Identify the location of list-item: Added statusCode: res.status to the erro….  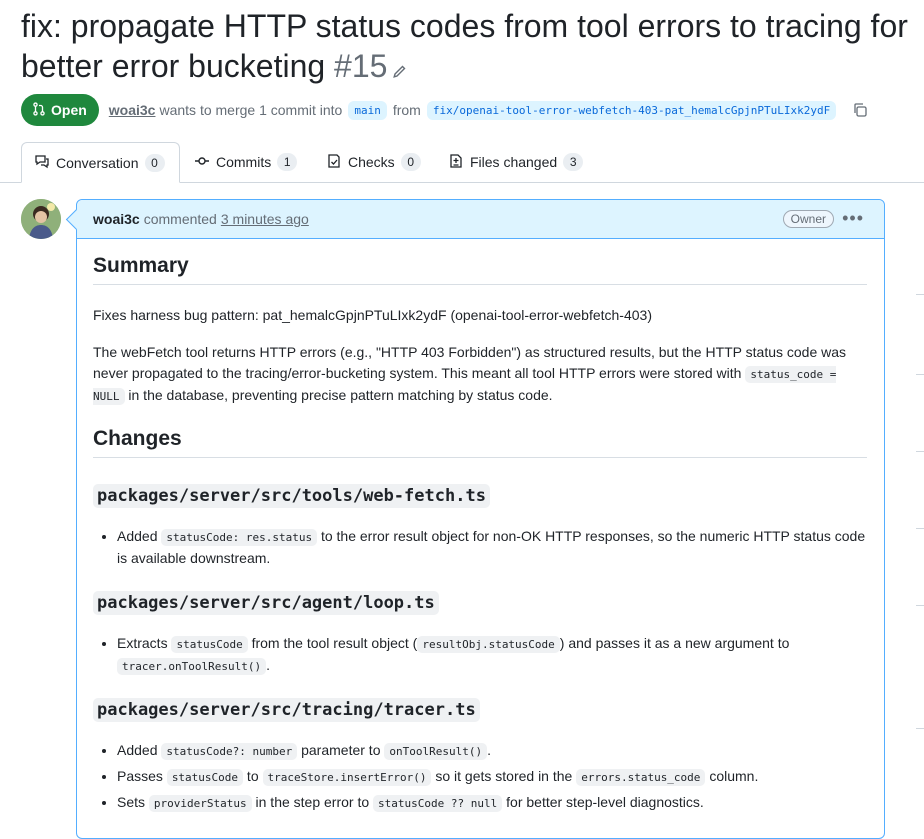
(492, 547).